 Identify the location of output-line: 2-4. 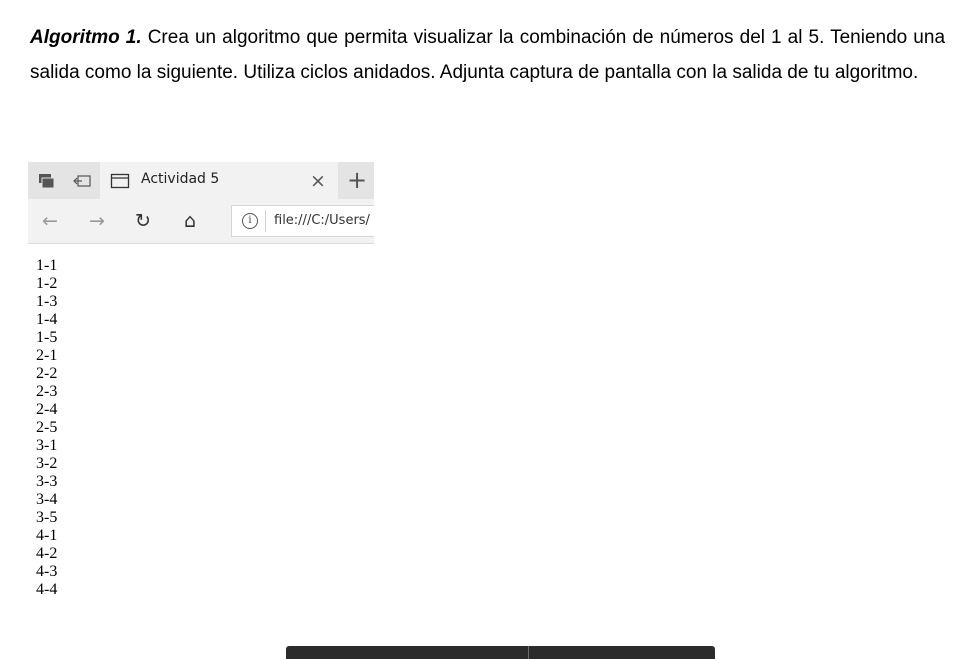
(47, 409).